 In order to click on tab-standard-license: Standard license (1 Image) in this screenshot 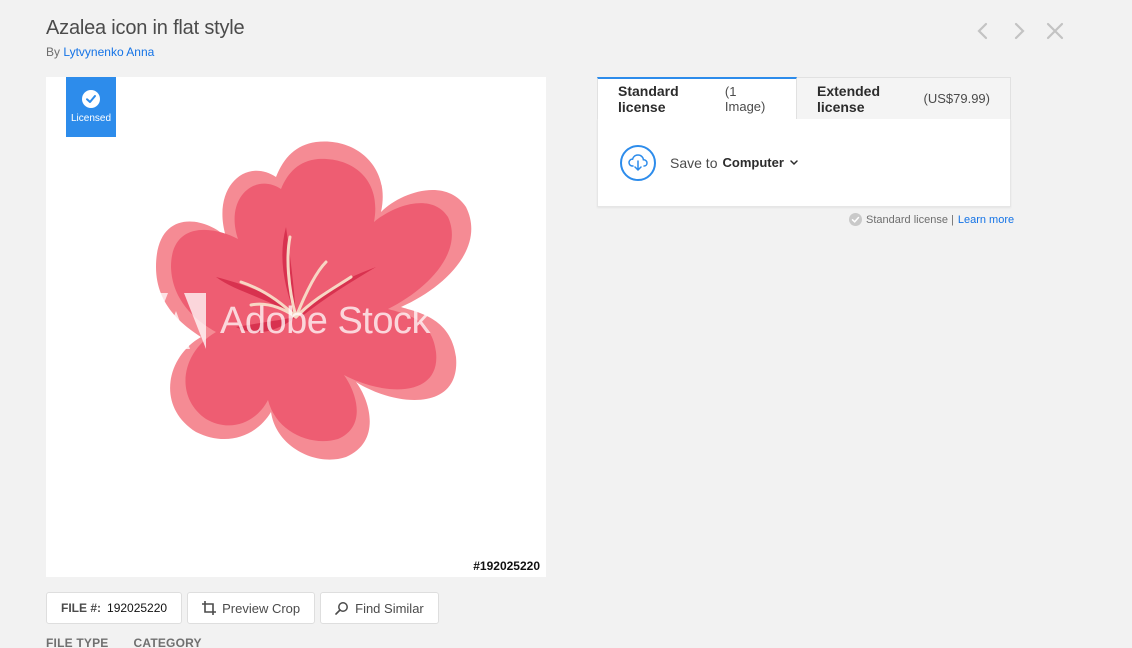, I will do `click(697, 98)`.